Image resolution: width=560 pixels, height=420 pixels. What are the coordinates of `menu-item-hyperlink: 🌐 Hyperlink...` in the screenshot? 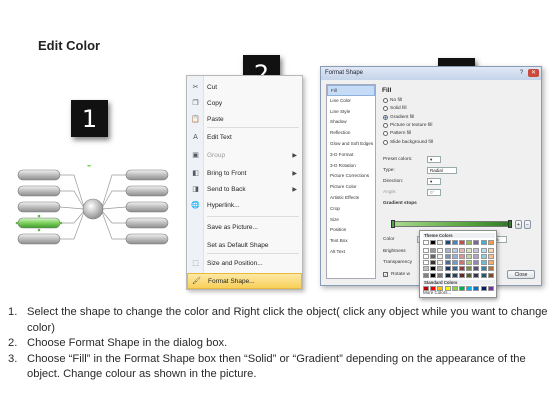 It's located at (244, 205).